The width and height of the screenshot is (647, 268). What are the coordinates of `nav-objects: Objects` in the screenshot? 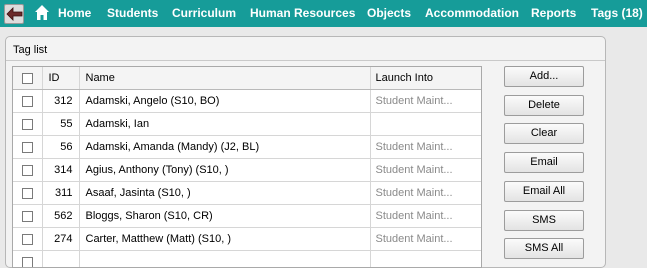 It's located at (389, 13).